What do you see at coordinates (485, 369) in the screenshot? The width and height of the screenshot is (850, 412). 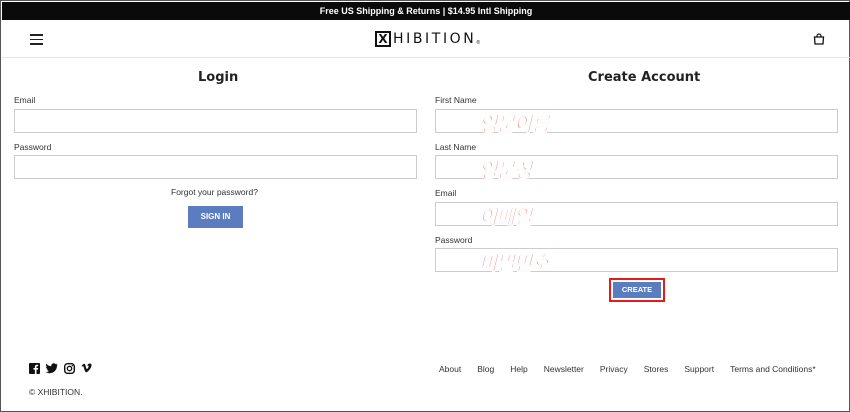 I see `footer-link-blog: Blog` at bounding box center [485, 369].